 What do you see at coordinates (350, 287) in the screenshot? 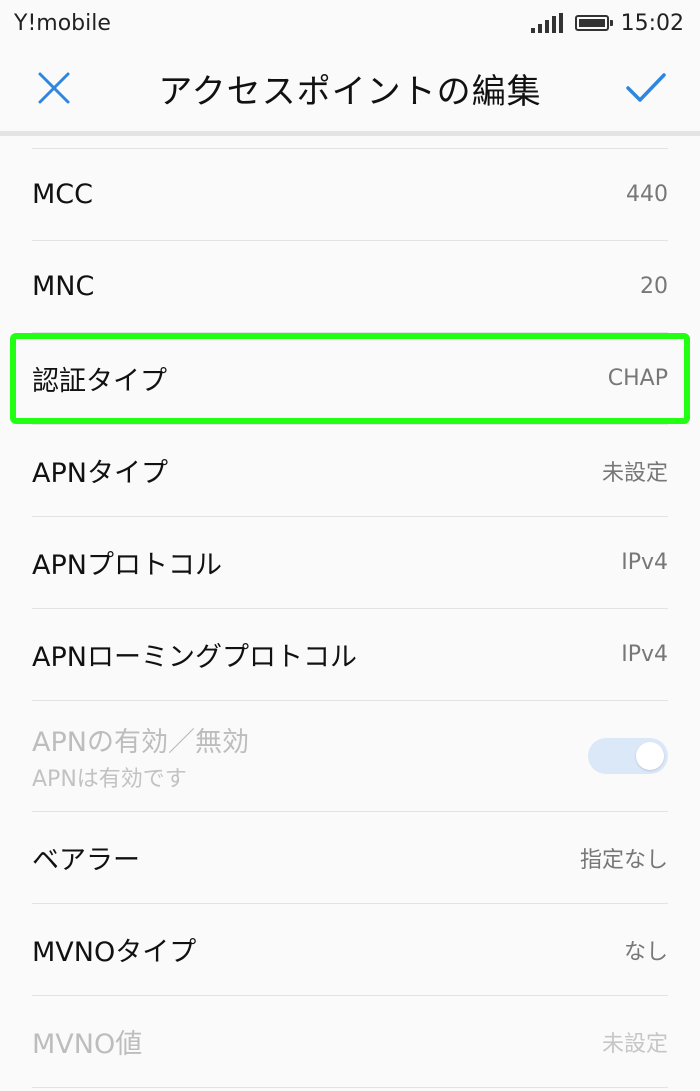
I see `setting-row-mnc: MNC 20` at bounding box center [350, 287].